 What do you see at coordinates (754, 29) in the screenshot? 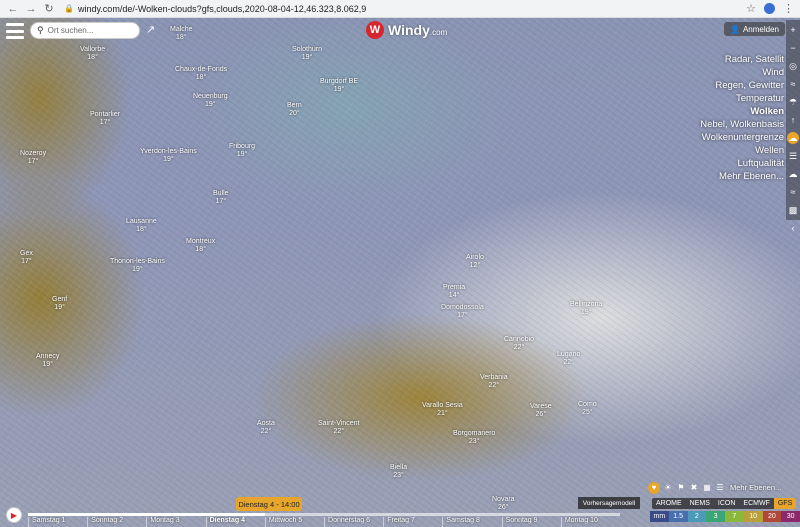
I see `login-button: 👤 Anmelden` at bounding box center [754, 29].